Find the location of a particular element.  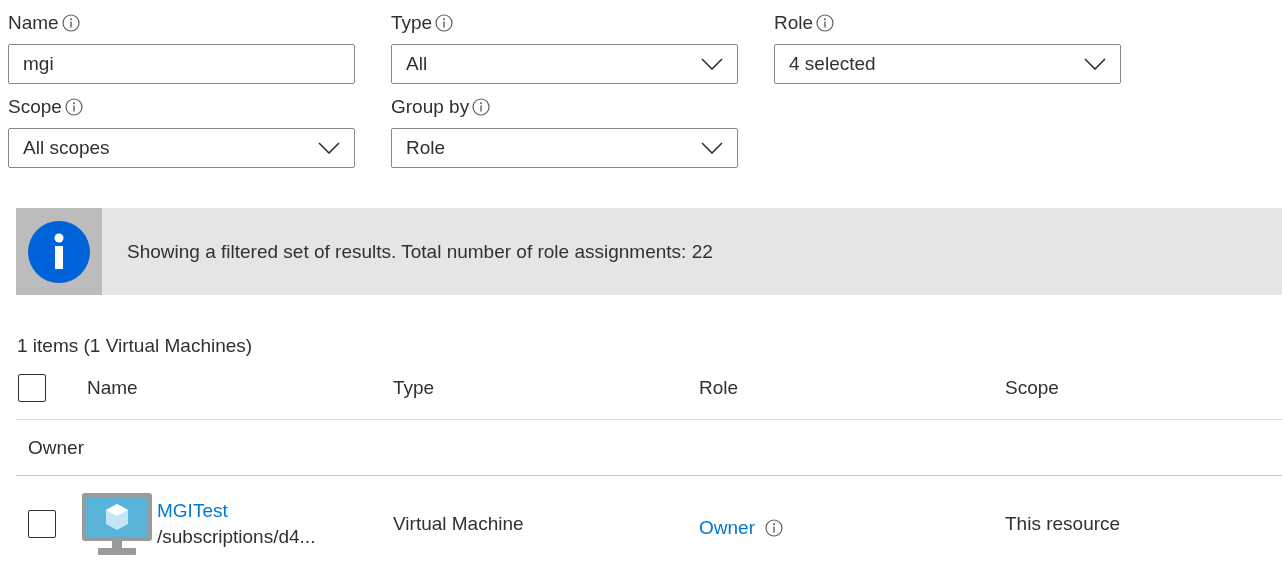

filter-label: Role is located at coordinates (794, 23).